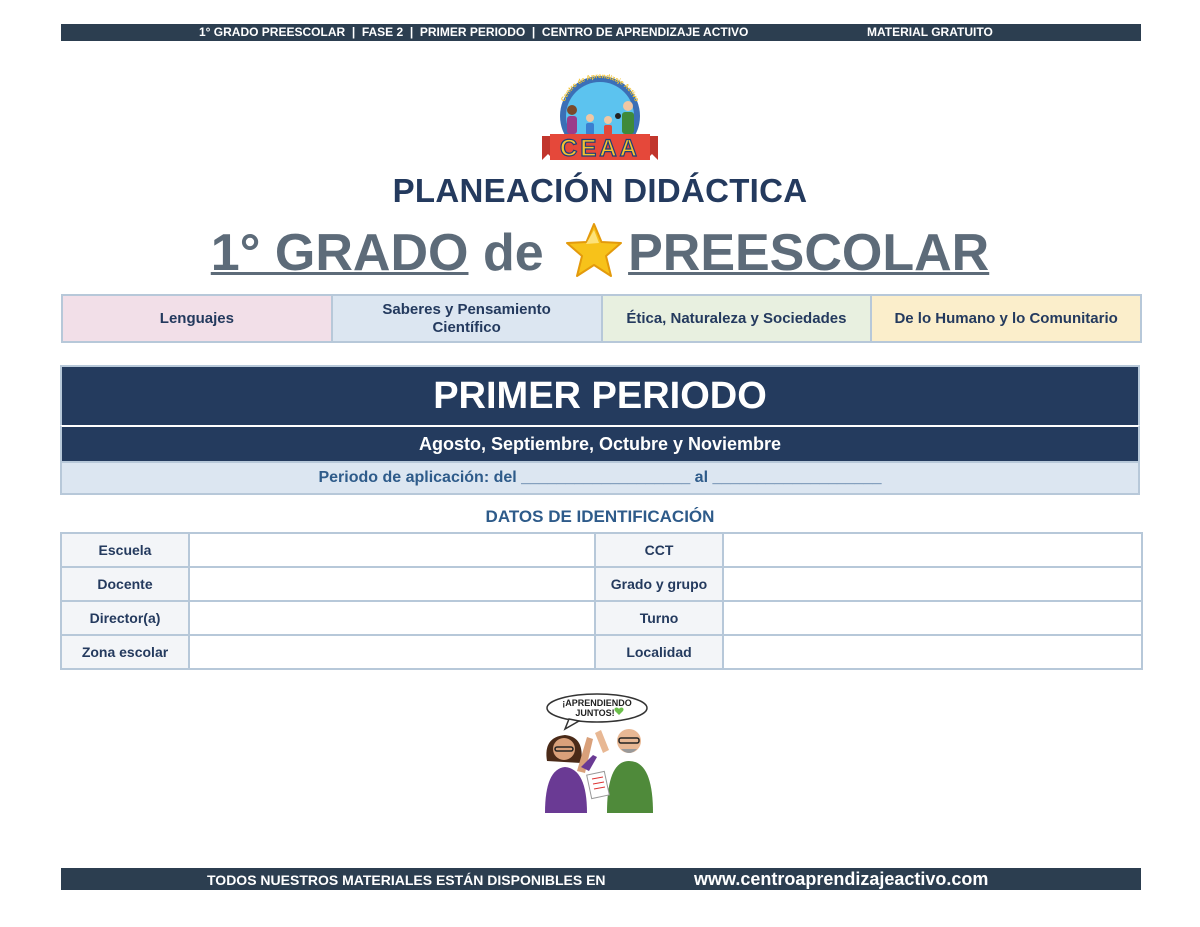 This screenshot has height=927, width=1200. I want to click on footer-url-link: www.centroaprendizajeactivo.com, so click(841, 879).